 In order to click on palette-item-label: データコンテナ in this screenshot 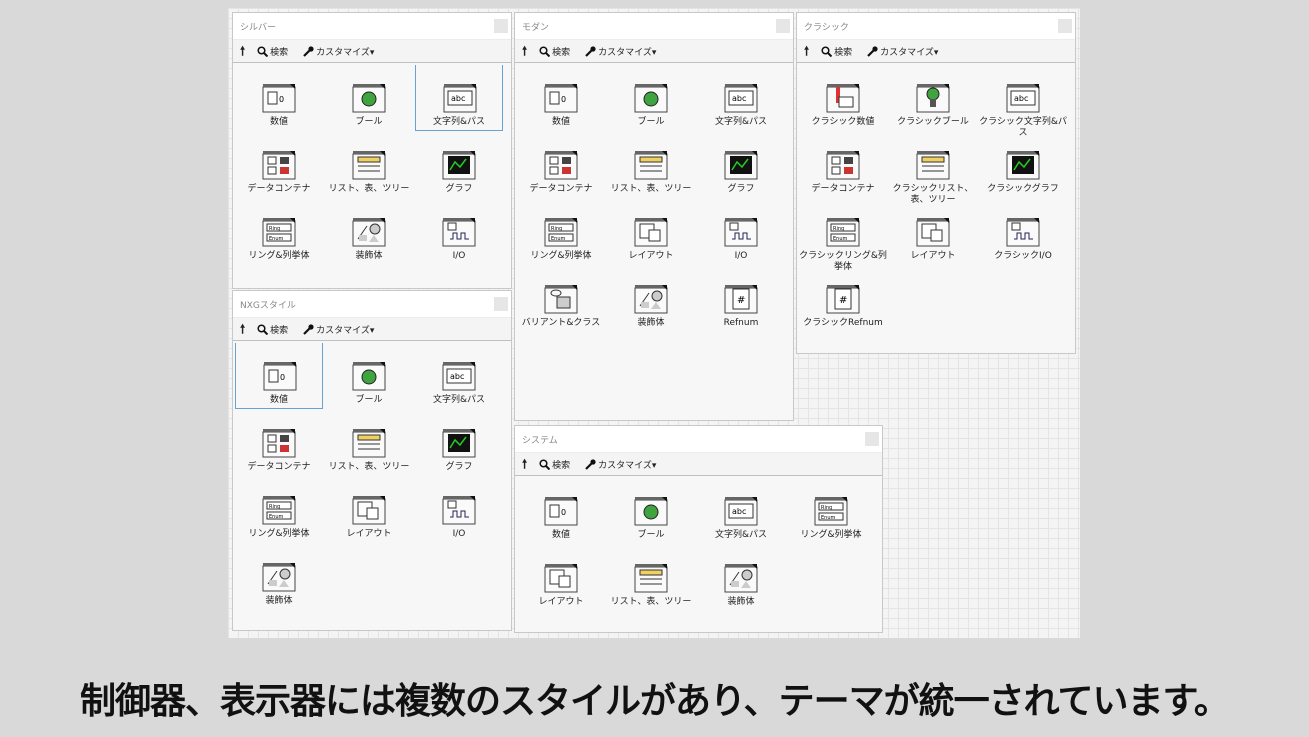, I will do `click(279, 189)`.